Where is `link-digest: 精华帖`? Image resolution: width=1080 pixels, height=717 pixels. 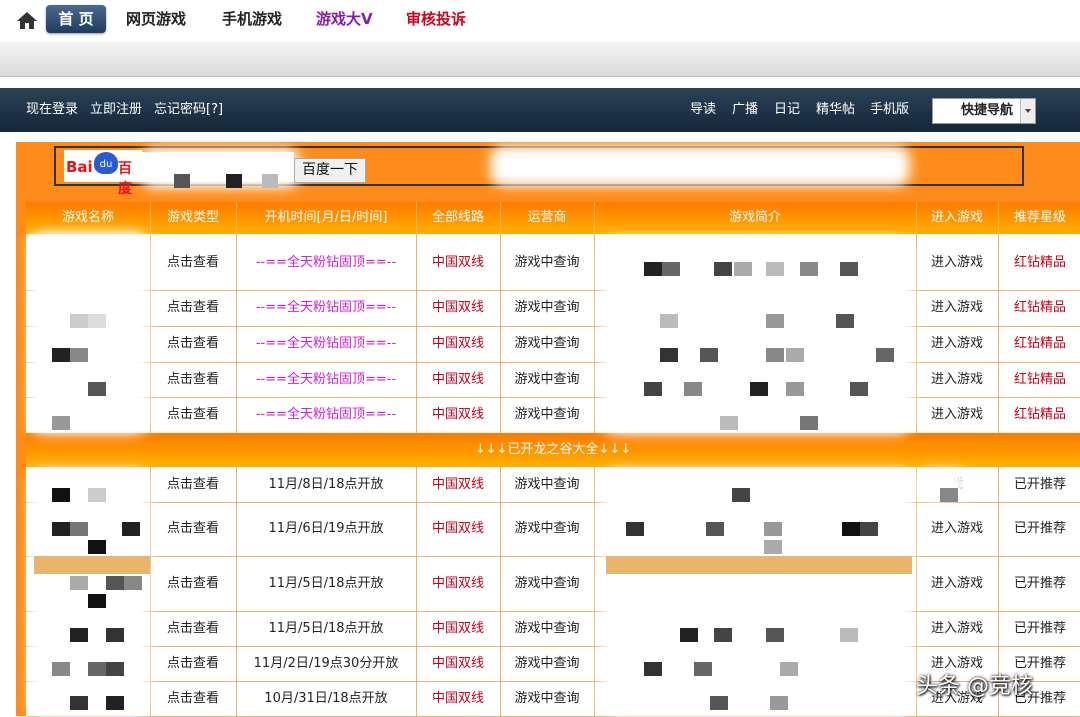 link-digest: 精华帖 is located at coordinates (835, 110).